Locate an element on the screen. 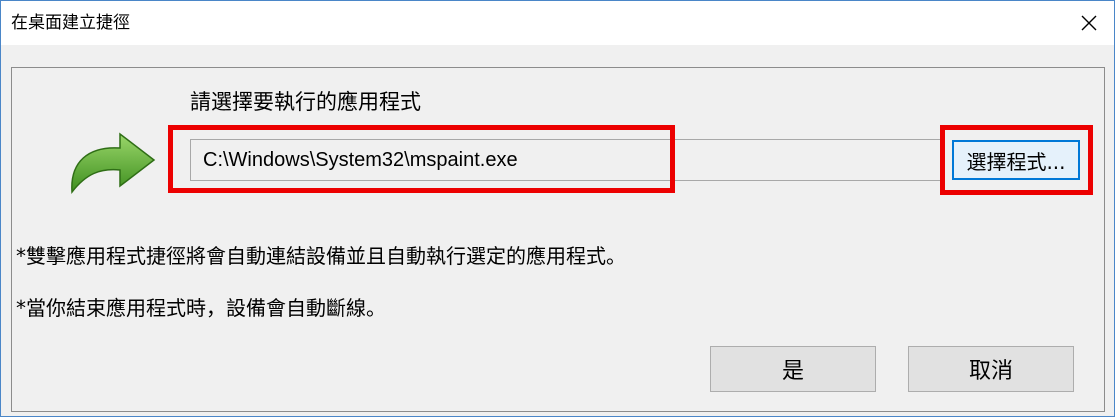  note-auto-connect: *雙擊應用程式捷徑將會自動連結設備並且自動執行選定的應用程式。 is located at coordinates (321, 256).